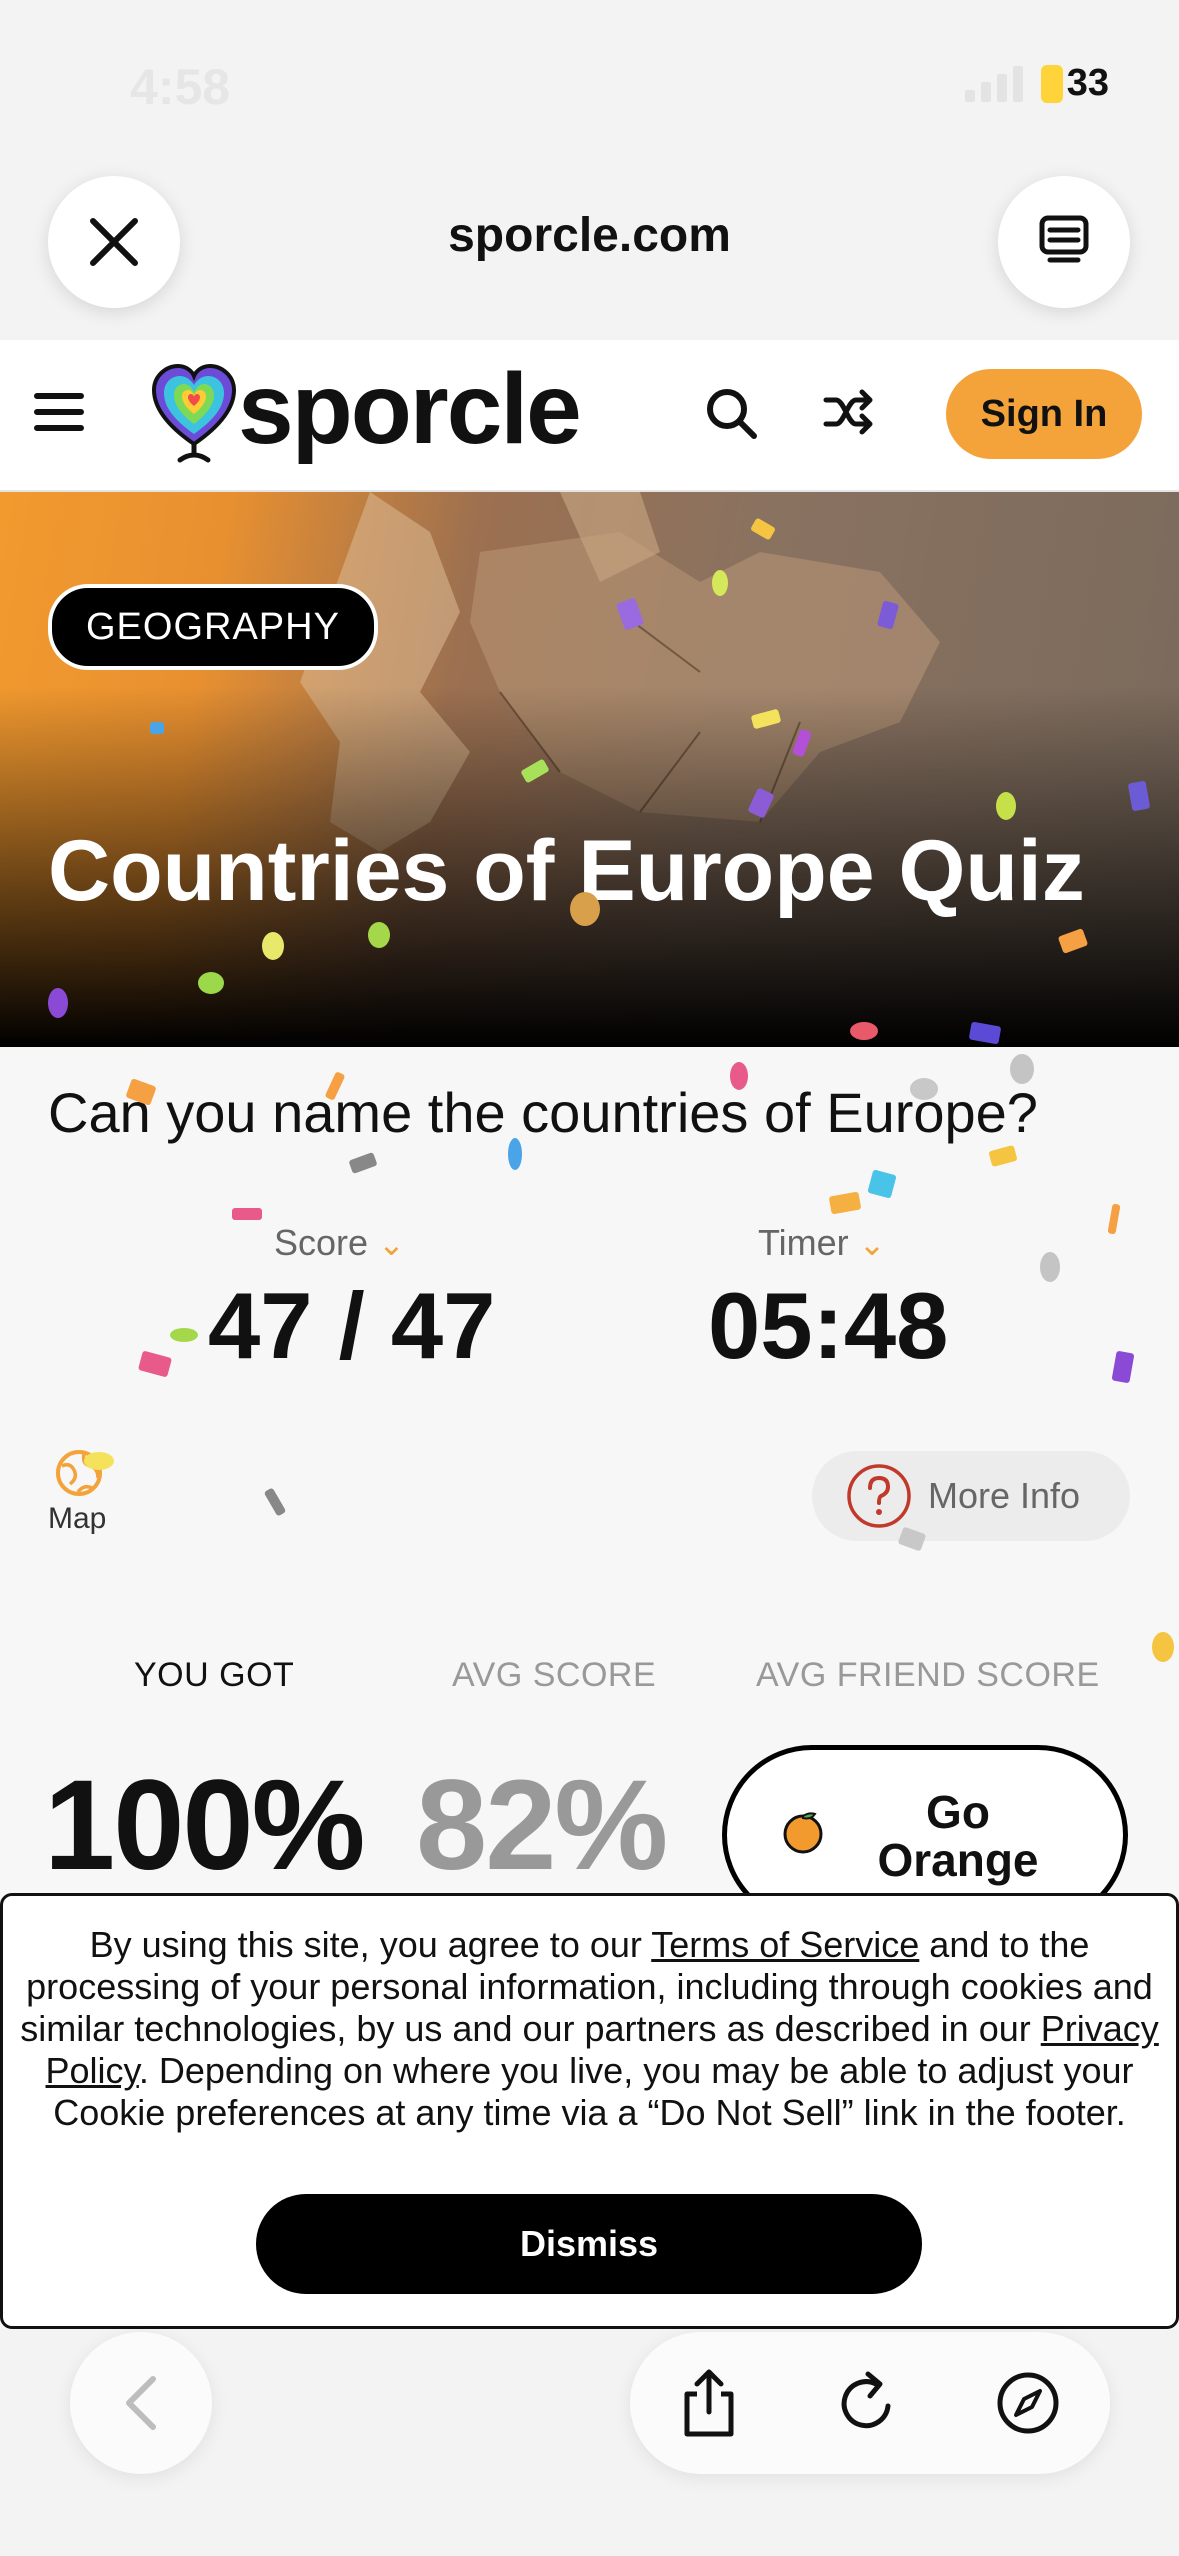  I want to click on you-got-value: 100%, so click(204, 1825).